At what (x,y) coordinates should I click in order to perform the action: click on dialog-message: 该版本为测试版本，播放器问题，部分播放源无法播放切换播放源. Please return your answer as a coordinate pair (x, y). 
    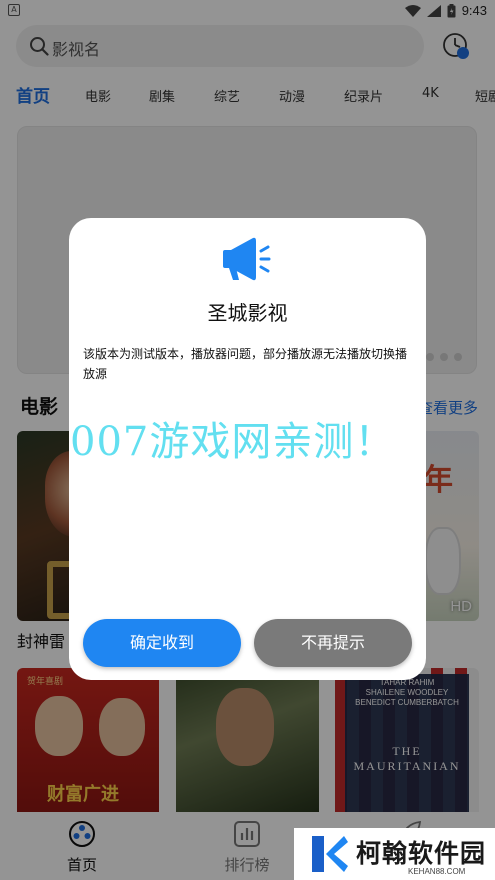
    Looking at the image, I should click on (245, 364).